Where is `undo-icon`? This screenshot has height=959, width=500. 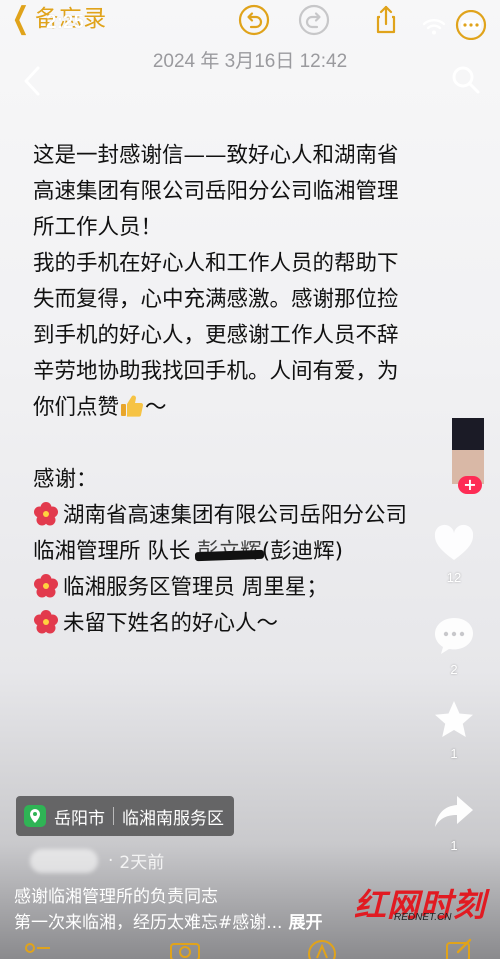 undo-icon is located at coordinates (254, 20).